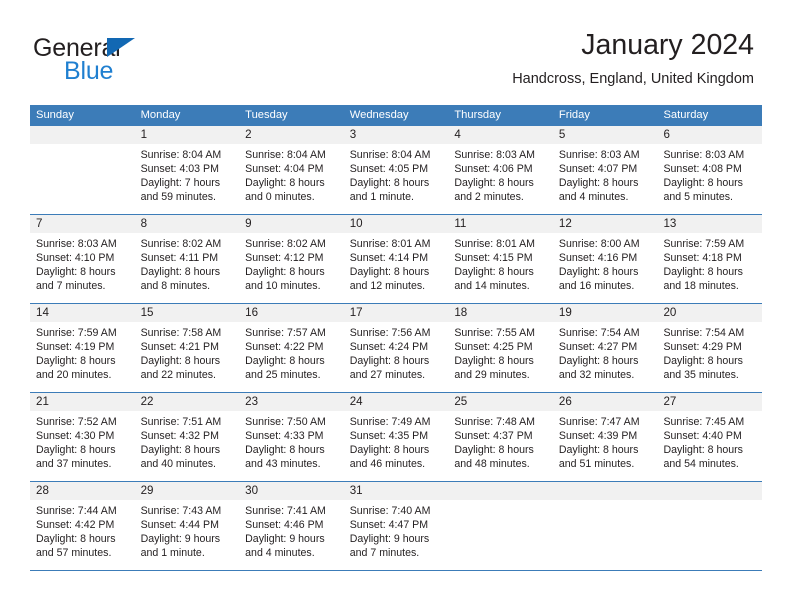 The width and height of the screenshot is (792, 612). What do you see at coordinates (389, 525) in the screenshot?
I see `day-detail-line: Sunset: 4:47 PM` at bounding box center [389, 525].